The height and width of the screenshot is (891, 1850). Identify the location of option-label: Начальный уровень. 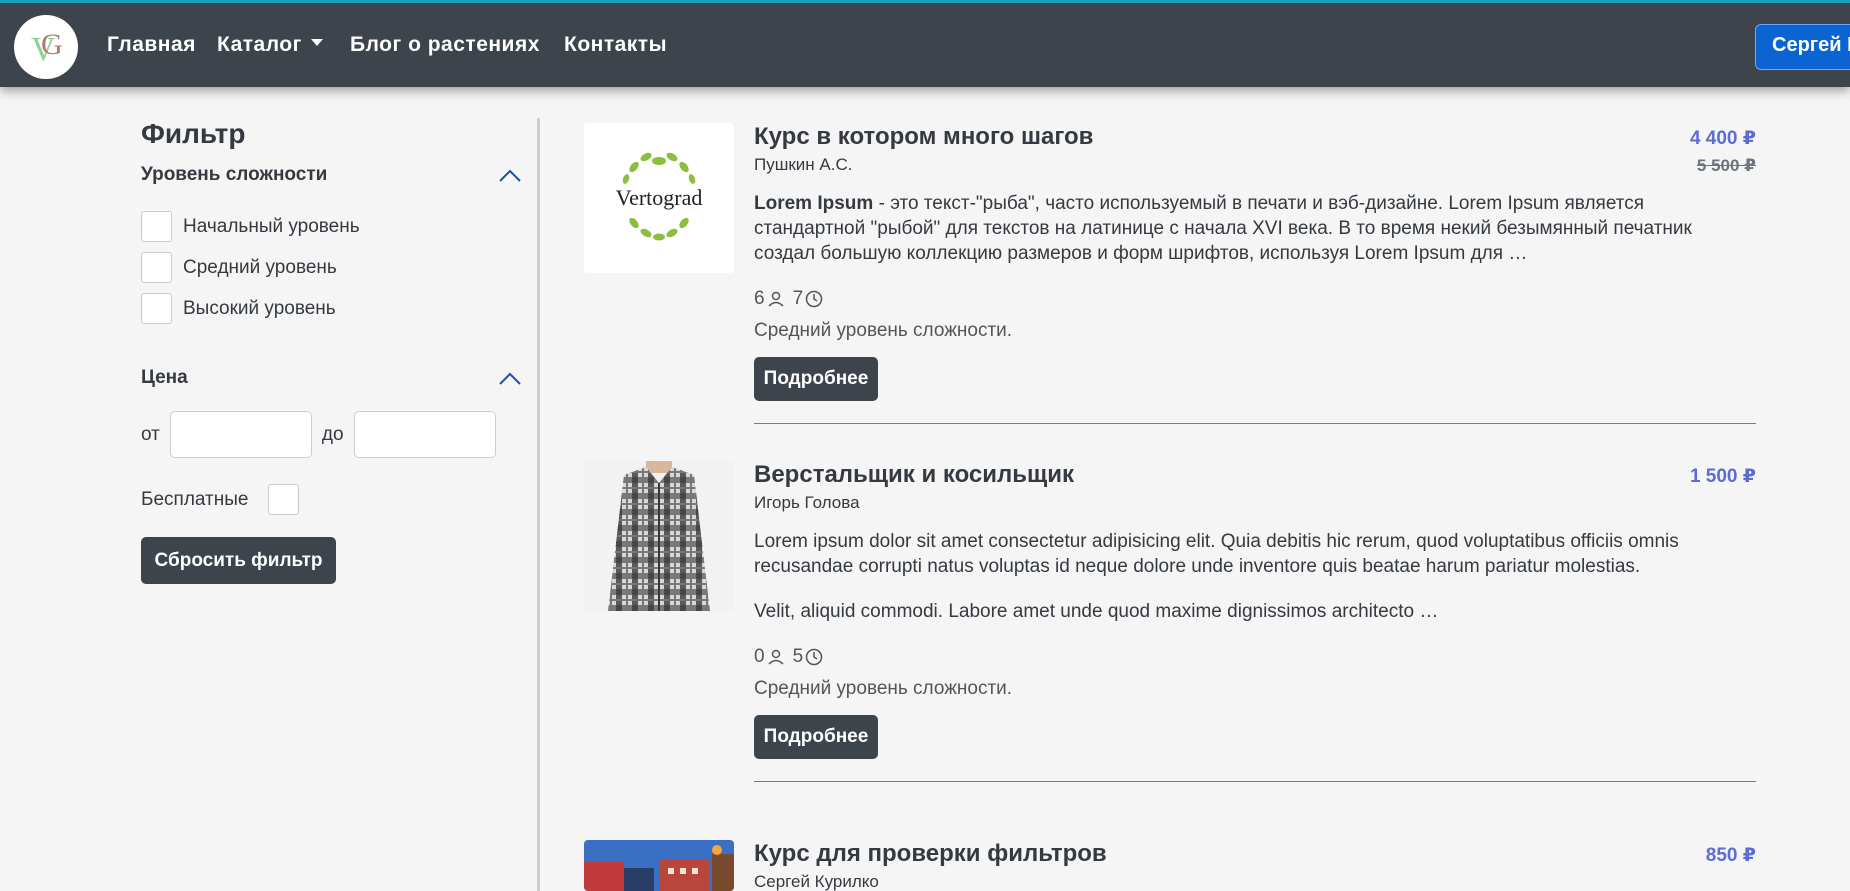
(271, 226).